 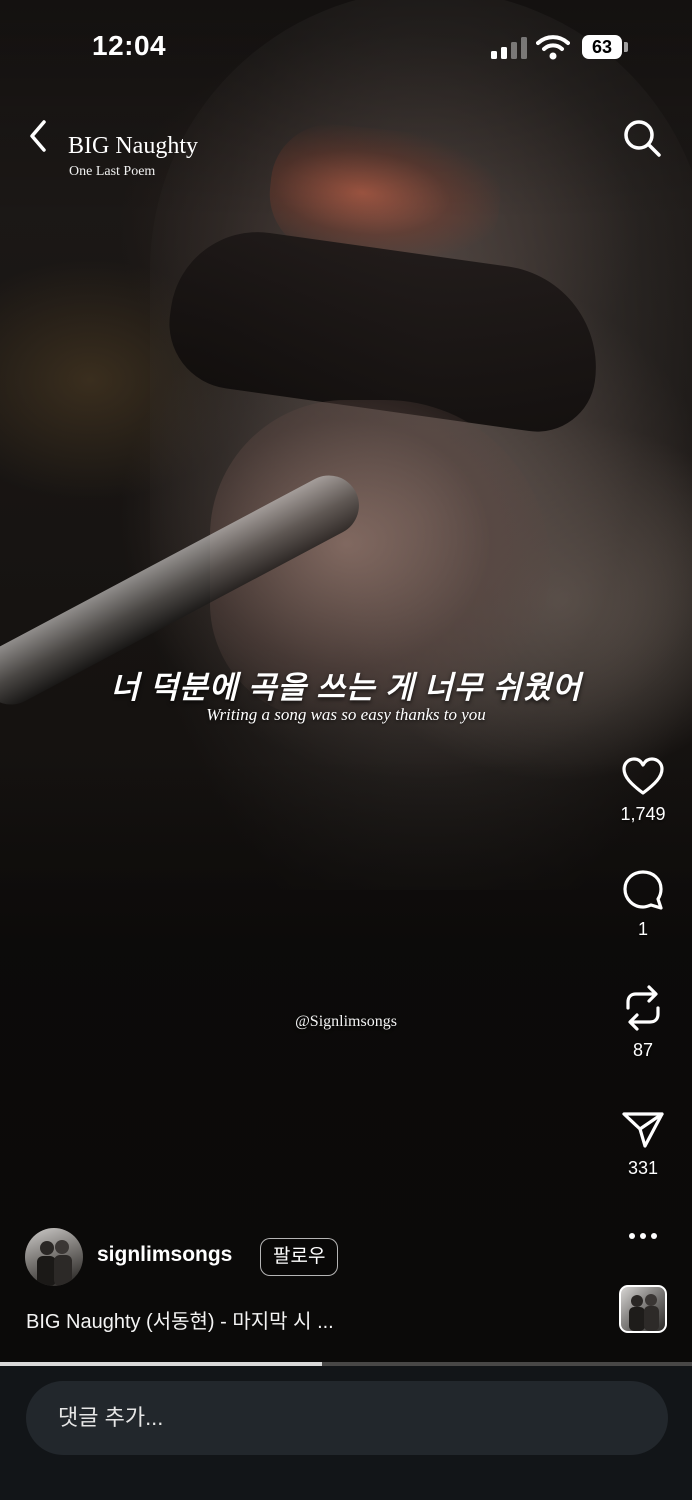 I want to click on cellular-signal-icon, so click(x=509, y=48).